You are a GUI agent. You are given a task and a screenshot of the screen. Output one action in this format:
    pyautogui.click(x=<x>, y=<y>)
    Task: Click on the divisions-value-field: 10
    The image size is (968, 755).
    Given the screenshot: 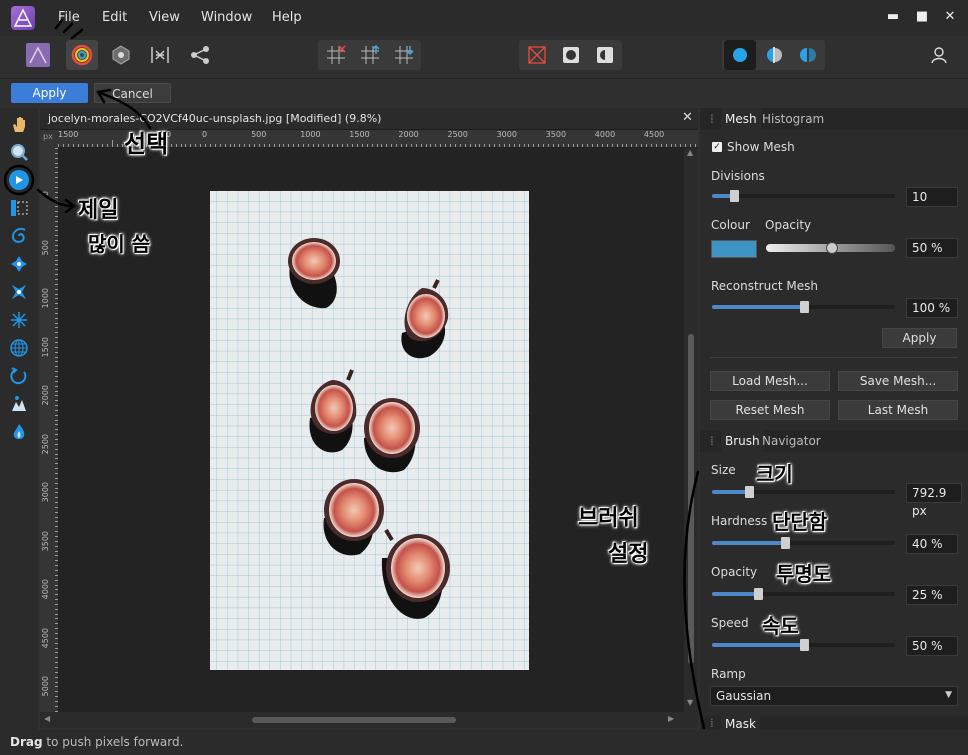 What is the action you would take?
    pyautogui.click(x=932, y=197)
    